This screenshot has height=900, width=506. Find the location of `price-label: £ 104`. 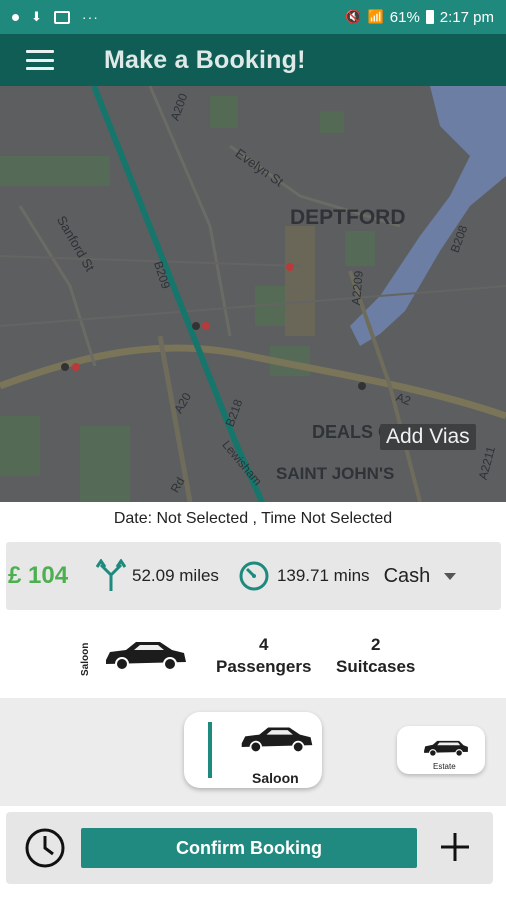

price-label: £ 104 is located at coordinates (38, 575).